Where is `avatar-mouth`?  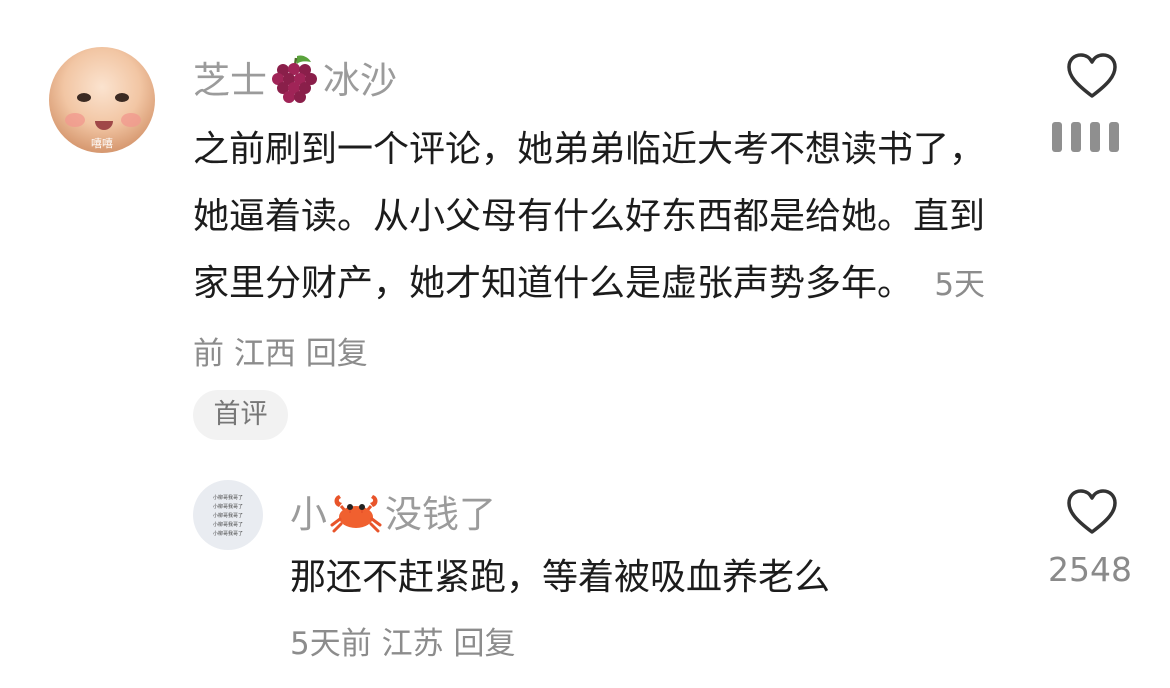 avatar-mouth is located at coordinates (104, 125).